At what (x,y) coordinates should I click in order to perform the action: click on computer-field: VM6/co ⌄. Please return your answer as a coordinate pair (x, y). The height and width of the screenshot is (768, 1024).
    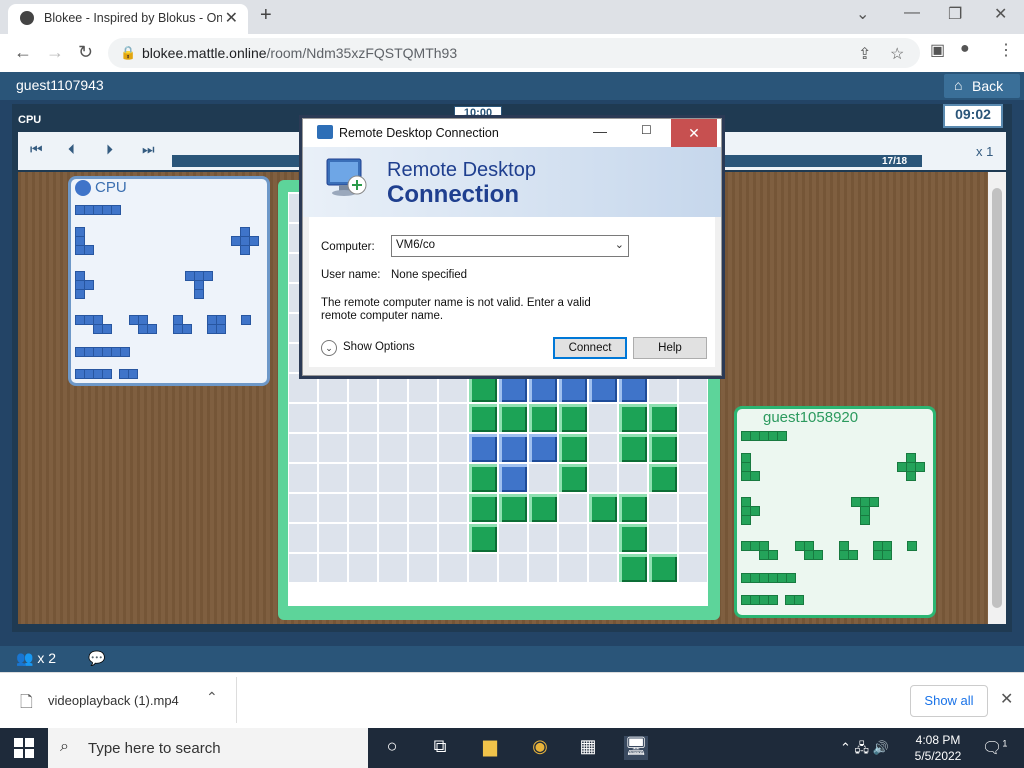
    Looking at the image, I should click on (510, 246).